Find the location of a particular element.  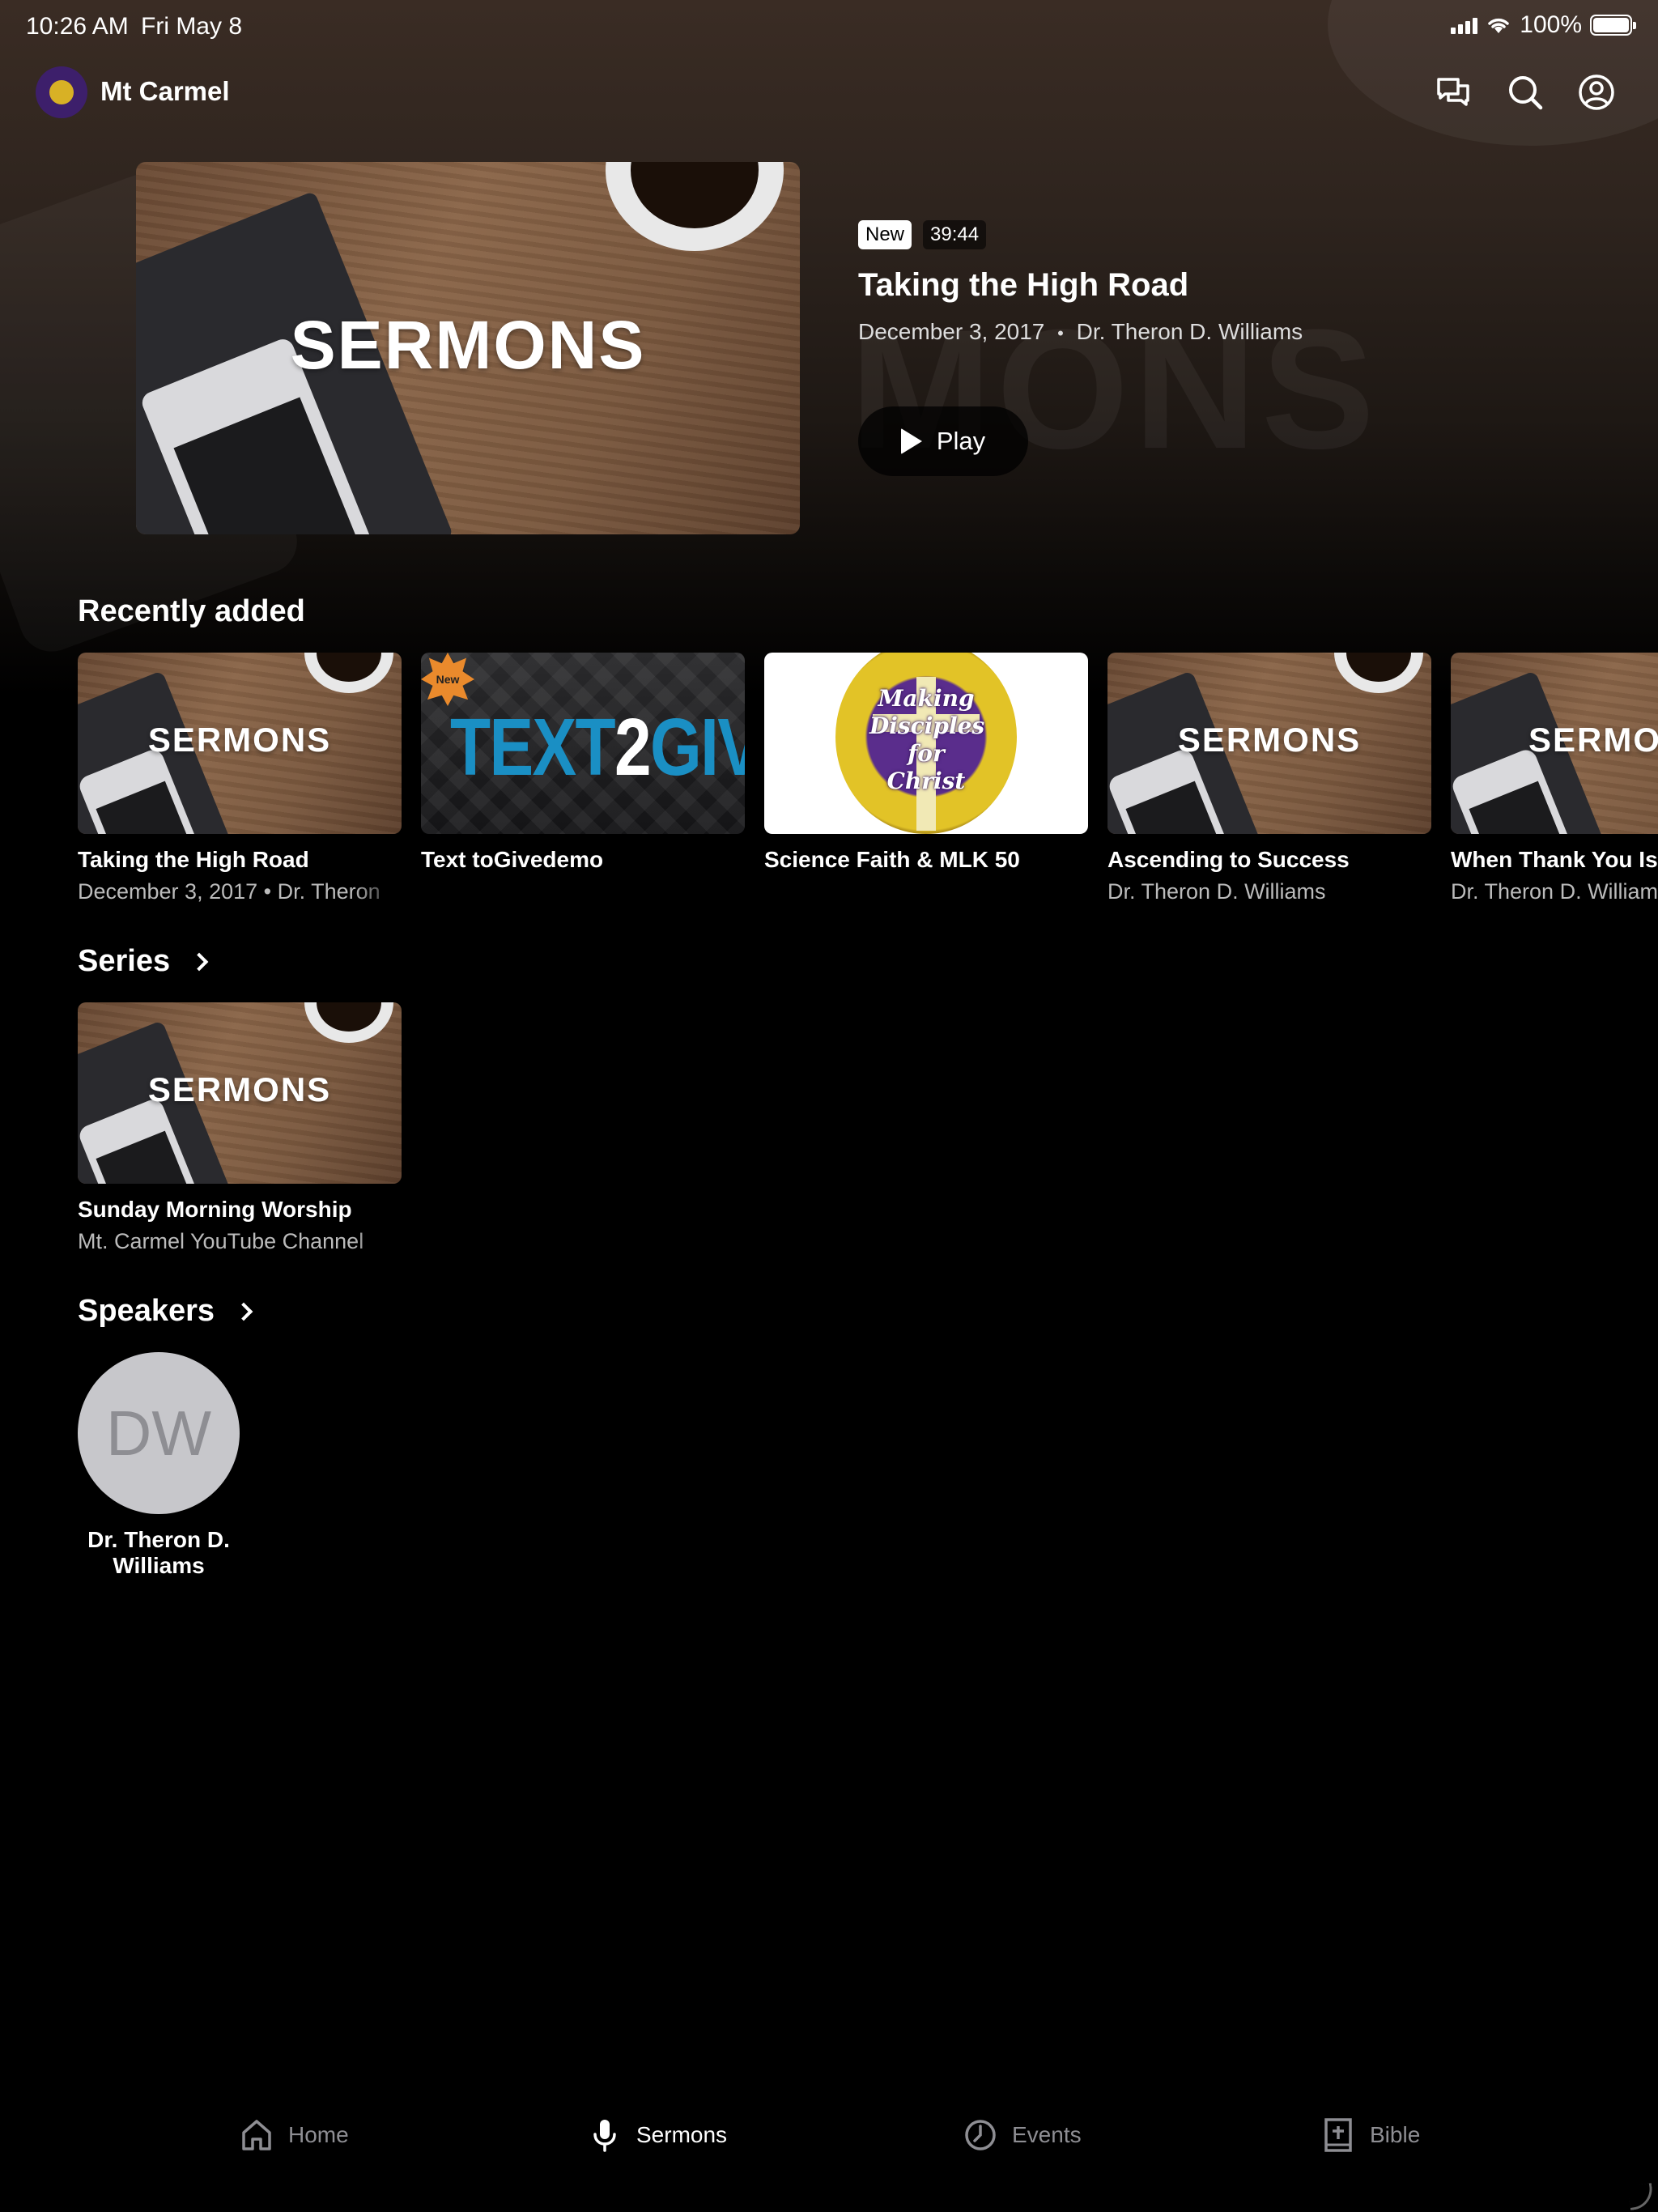

item-title: Ascending to Success is located at coordinates (1228, 860).